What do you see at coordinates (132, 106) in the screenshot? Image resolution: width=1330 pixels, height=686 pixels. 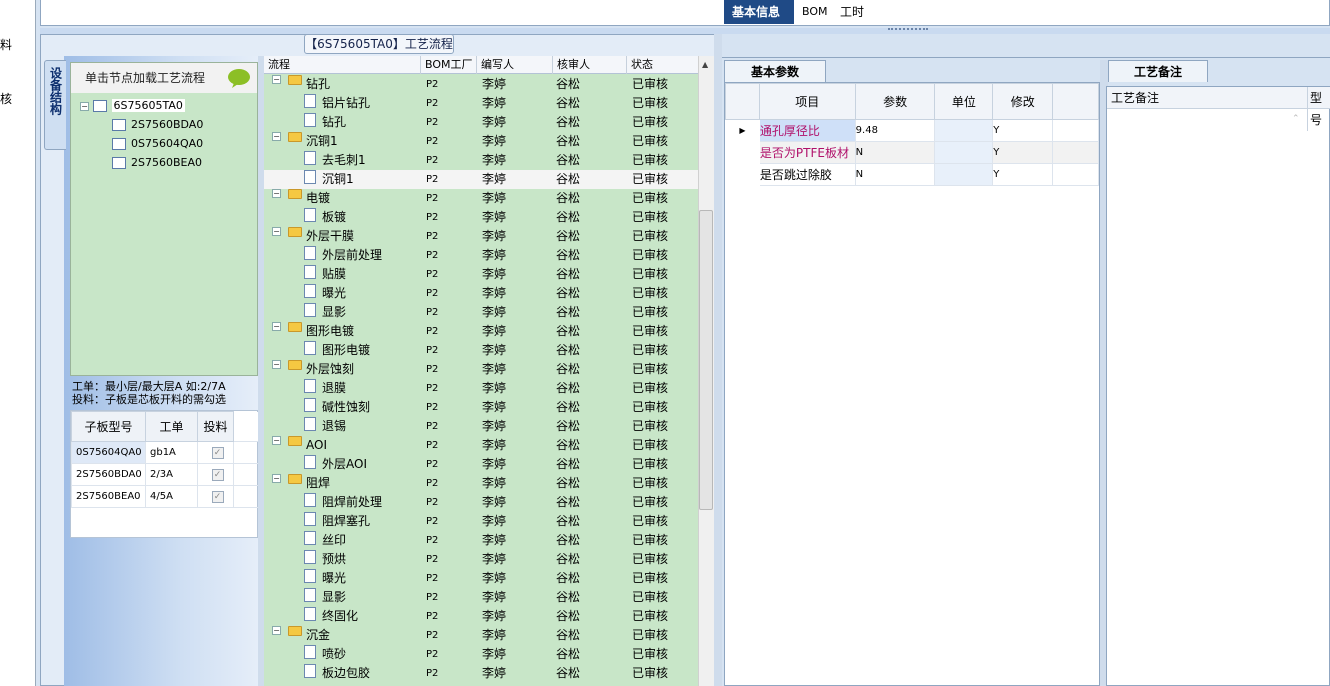 I see `tree-root-node: − 6S75605TA0` at bounding box center [132, 106].